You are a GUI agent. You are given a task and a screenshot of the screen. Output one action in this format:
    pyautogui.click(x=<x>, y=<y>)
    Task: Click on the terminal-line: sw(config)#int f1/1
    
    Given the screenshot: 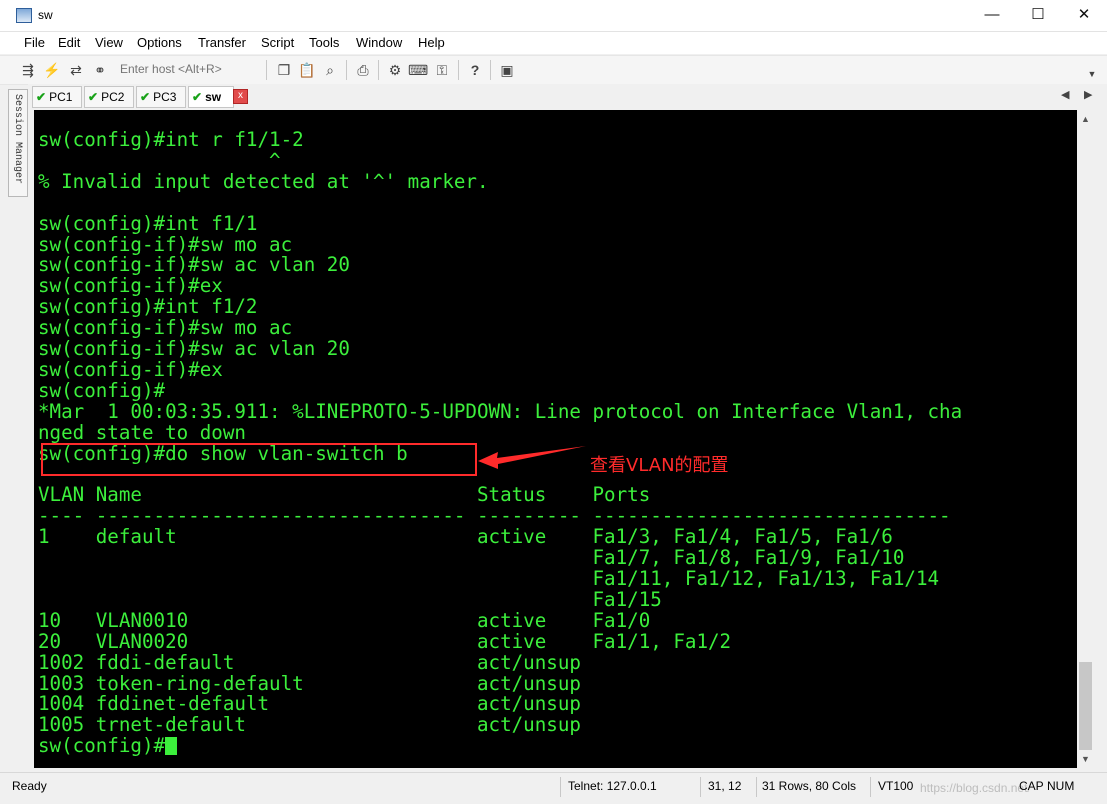 What is the action you would take?
    pyautogui.click(x=148, y=223)
    